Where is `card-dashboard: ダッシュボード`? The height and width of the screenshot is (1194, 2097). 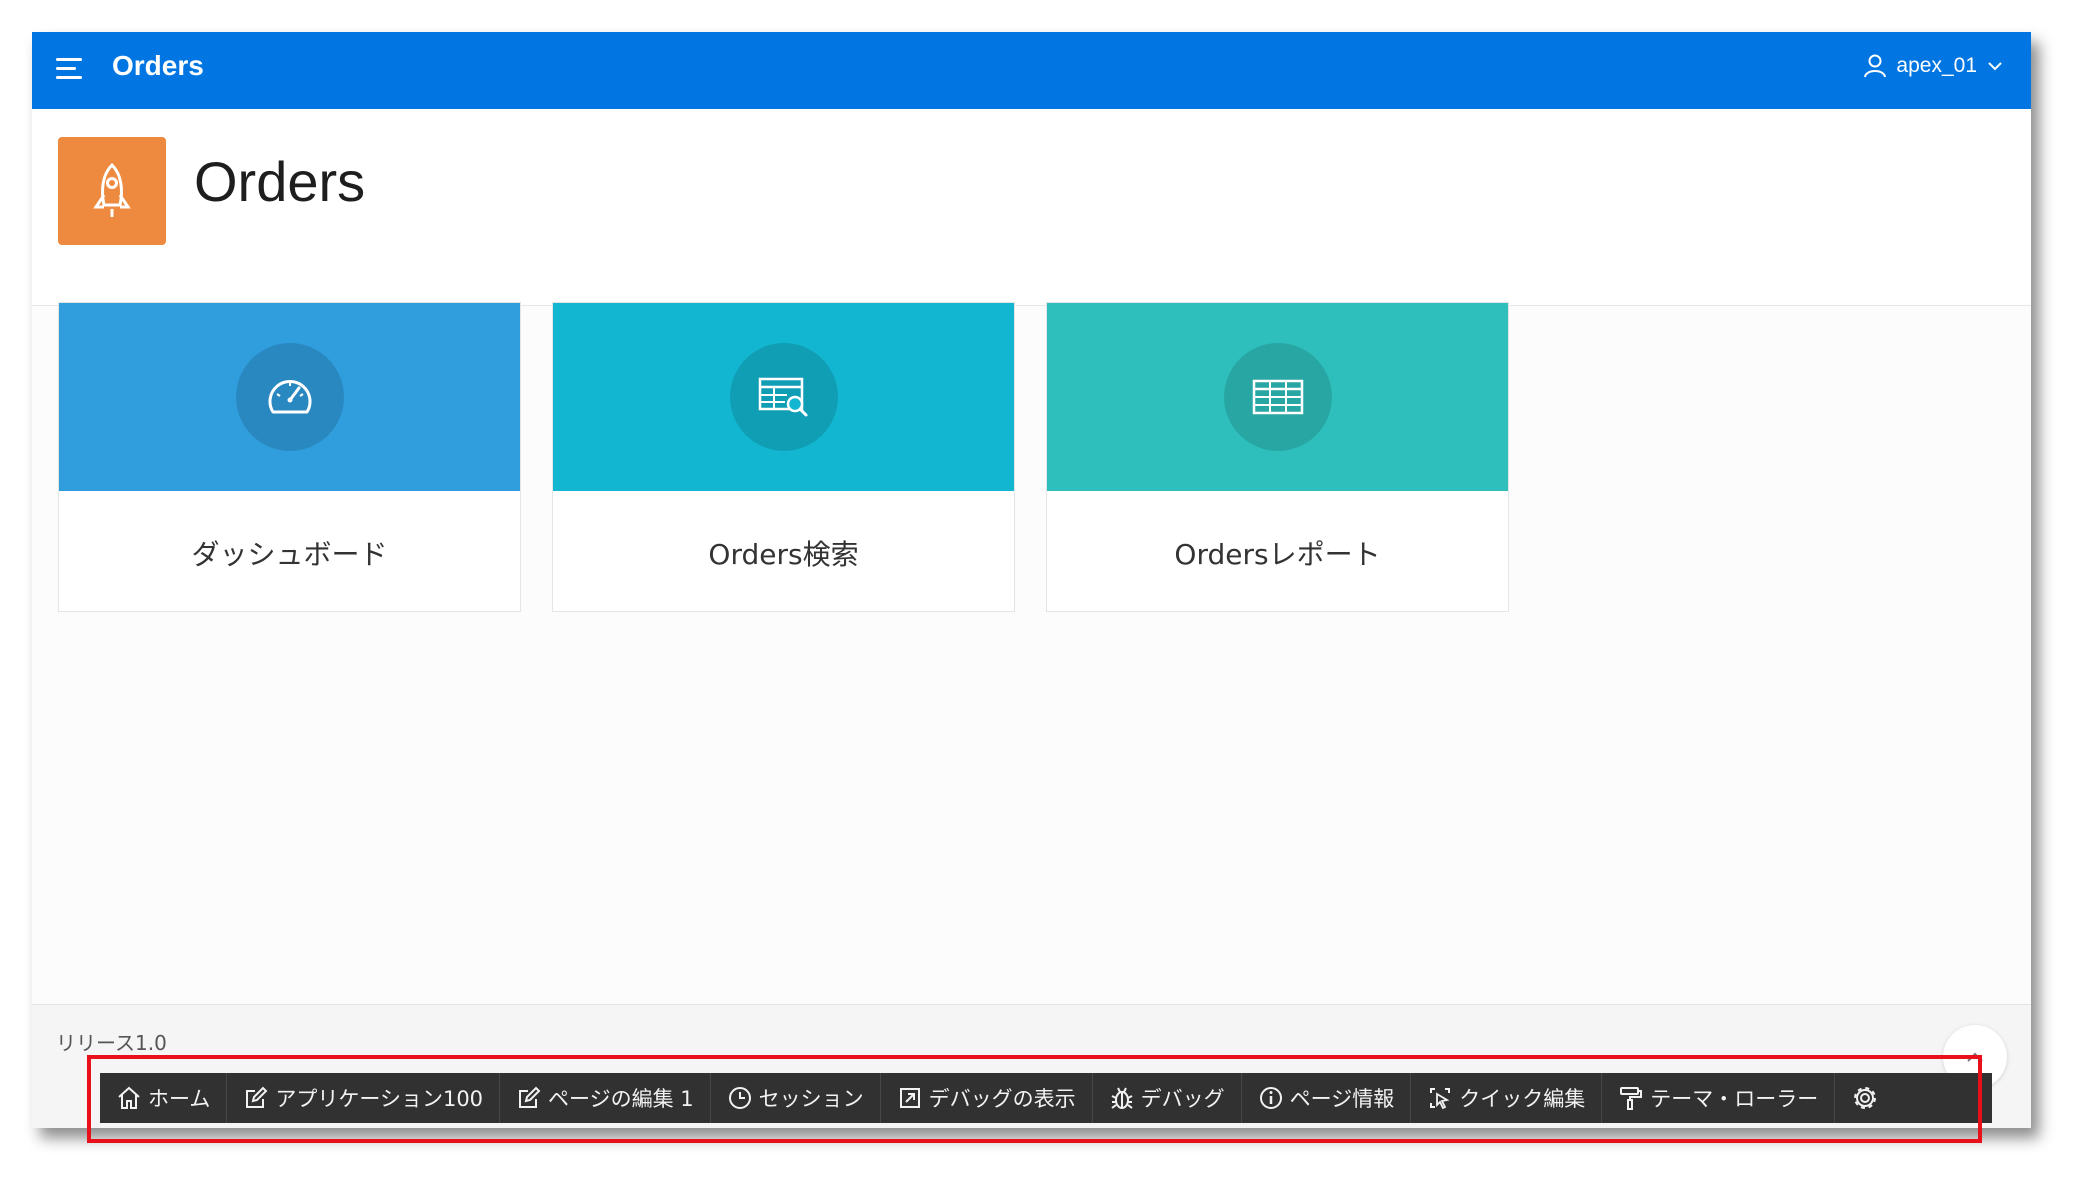
card-dashboard: ダッシュボード is located at coordinates (289, 457).